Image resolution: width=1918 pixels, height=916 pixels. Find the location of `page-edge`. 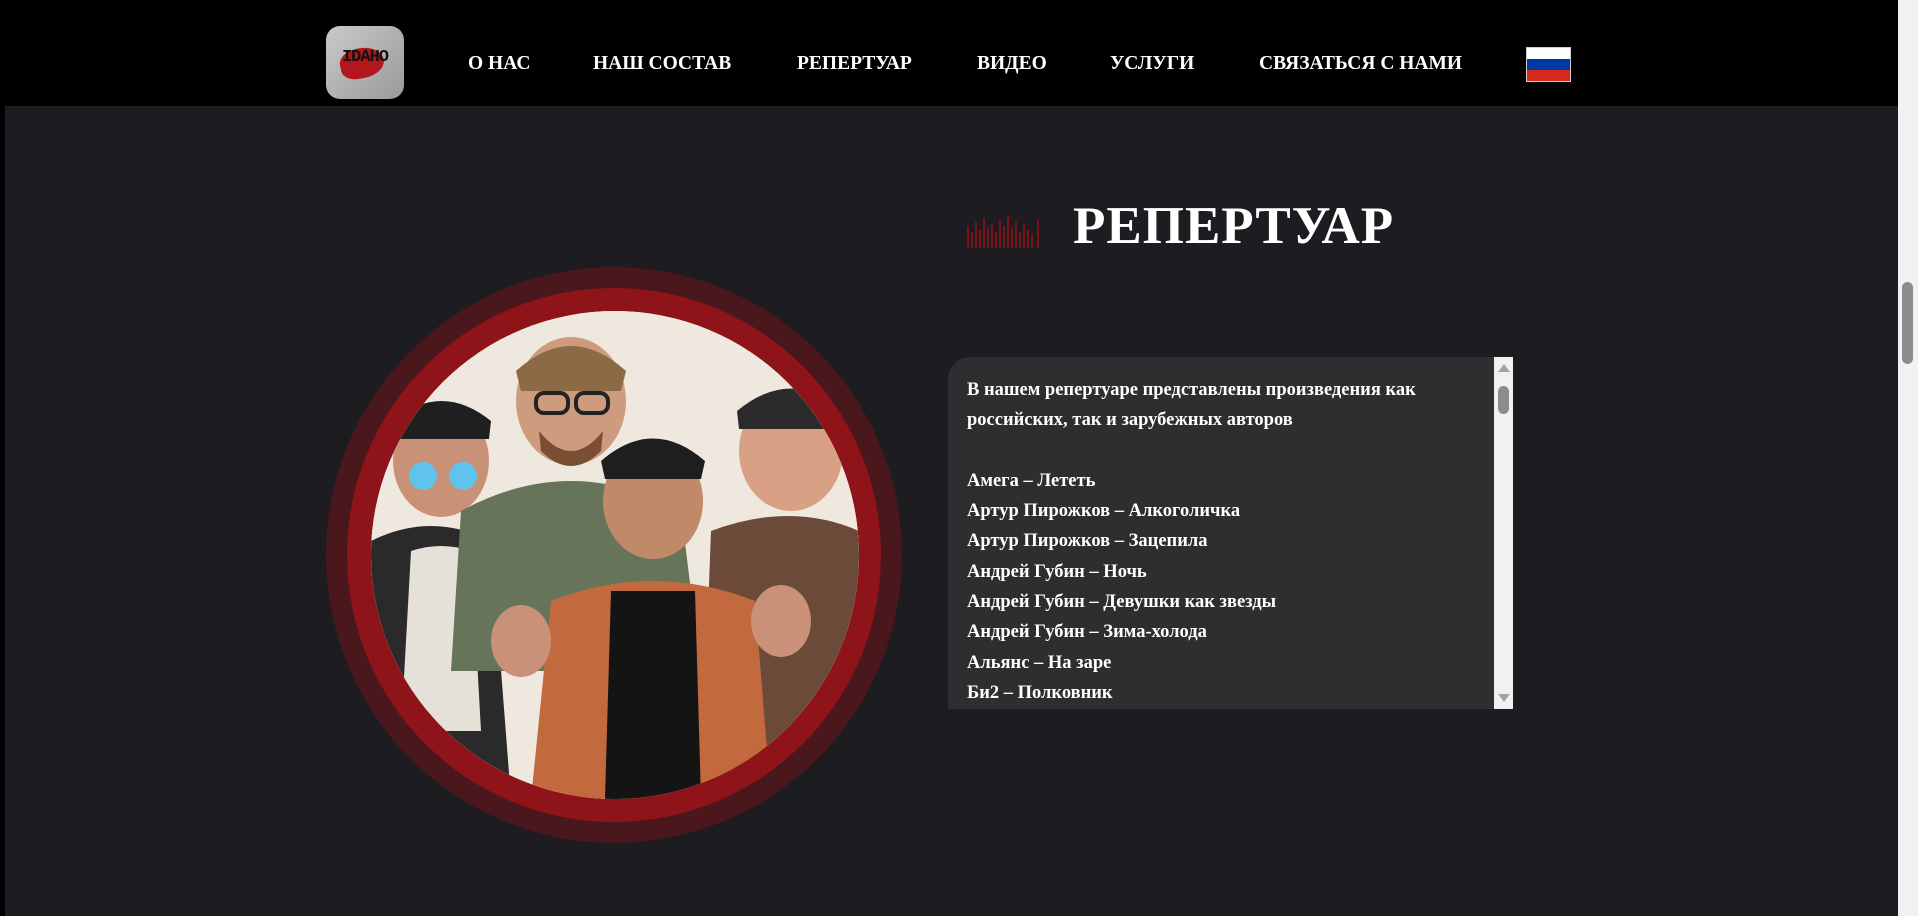

page-edge is located at coordinates (2, 458).